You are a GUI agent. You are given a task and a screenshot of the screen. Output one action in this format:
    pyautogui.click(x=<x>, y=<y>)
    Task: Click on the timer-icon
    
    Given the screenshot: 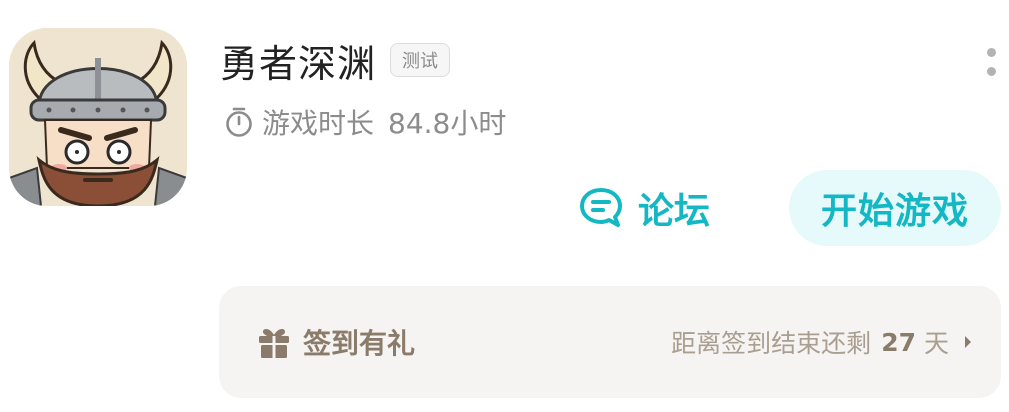 What is the action you would take?
    pyautogui.click(x=239, y=122)
    